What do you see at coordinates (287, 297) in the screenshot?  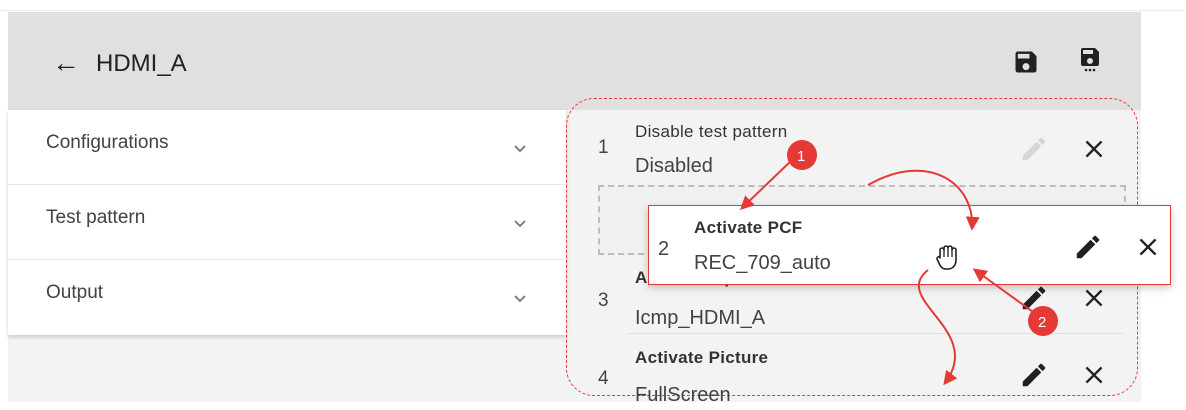 I see `accordion-item-output: Output` at bounding box center [287, 297].